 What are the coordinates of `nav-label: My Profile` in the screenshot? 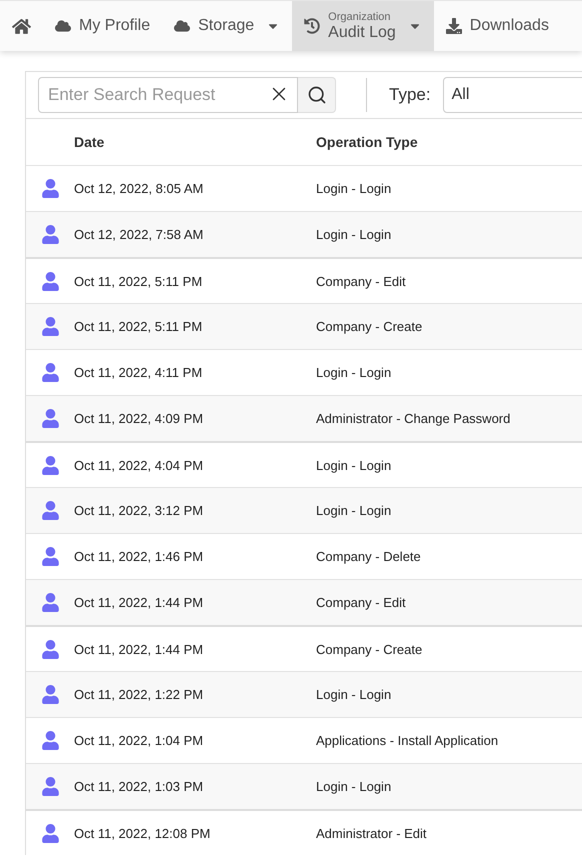 It's located at (114, 26).